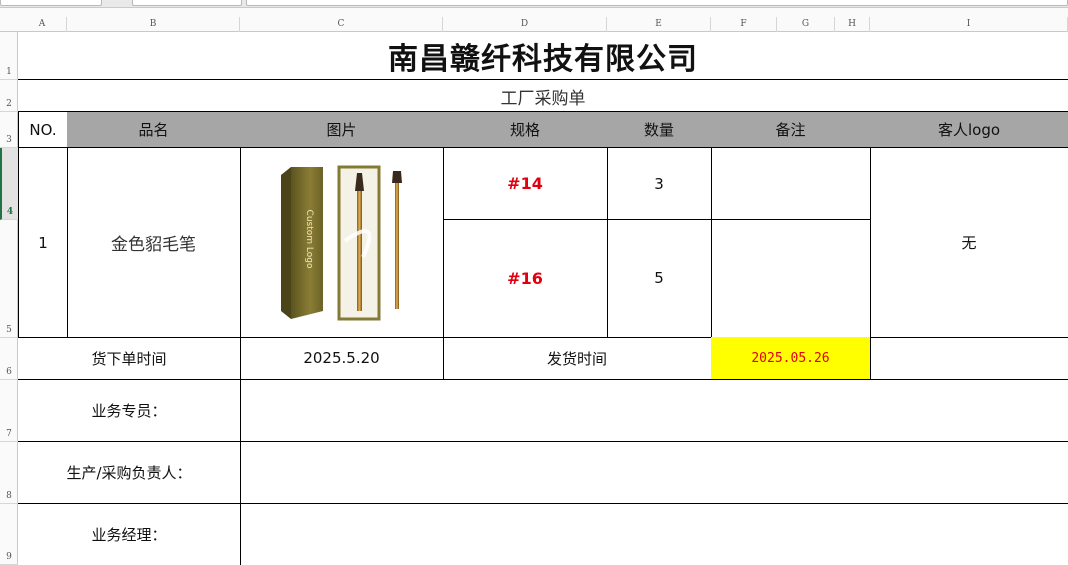 The height and width of the screenshot is (565, 1068). Describe the element at coordinates (153, 24) in the screenshot. I see `column-header-b: B` at that location.